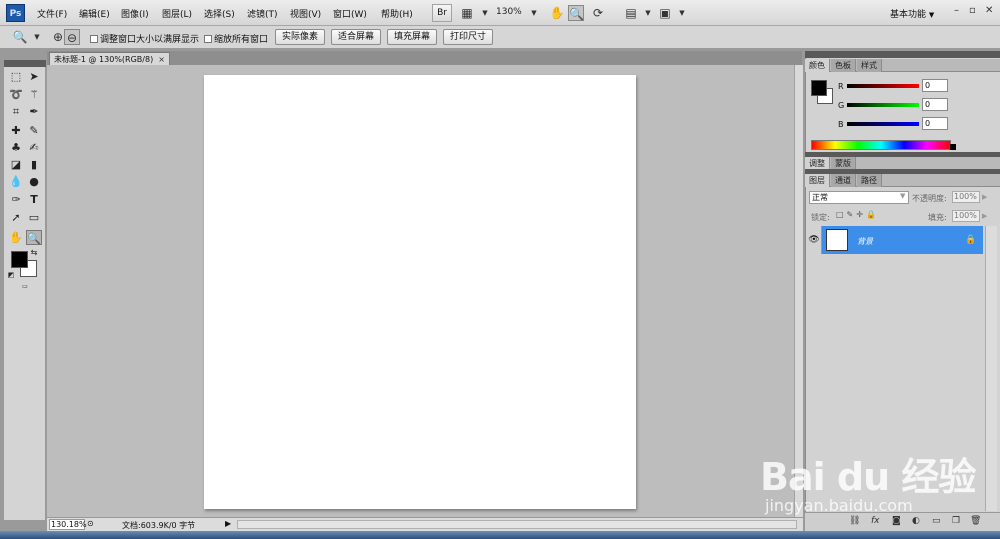 The width and height of the screenshot is (1000, 539). I want to click on layers-panel-tabs: 图层 通道 路径, so click(902, 180).